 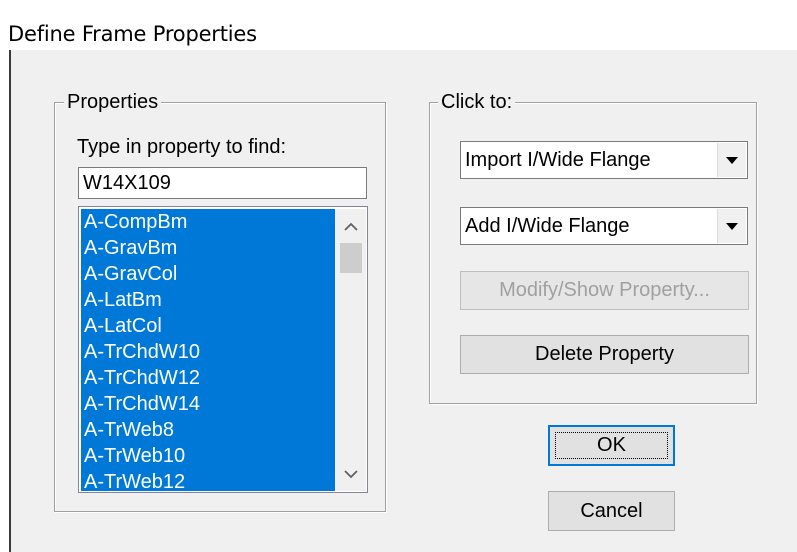 I want to click on list-item: A-TrChdW12, so click(x=208, y=378).